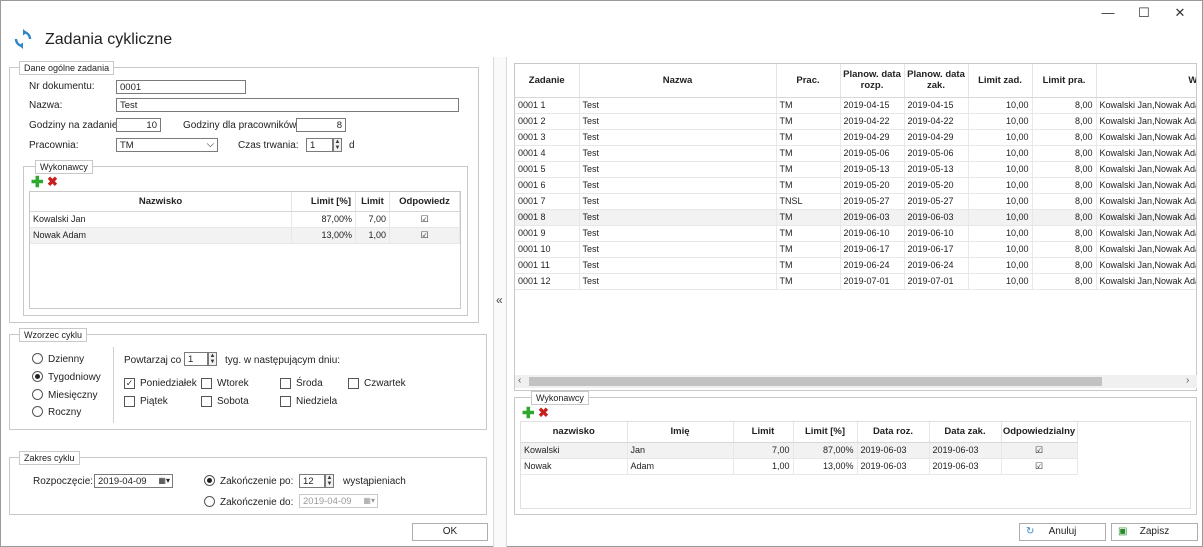 The height and width of the screenshot is (547, 1203). Describe the element at coordinates (245, 235) in the screenshot. I see `table-row: Nowak Adam 13,00% 1,00 ☑` at that location.